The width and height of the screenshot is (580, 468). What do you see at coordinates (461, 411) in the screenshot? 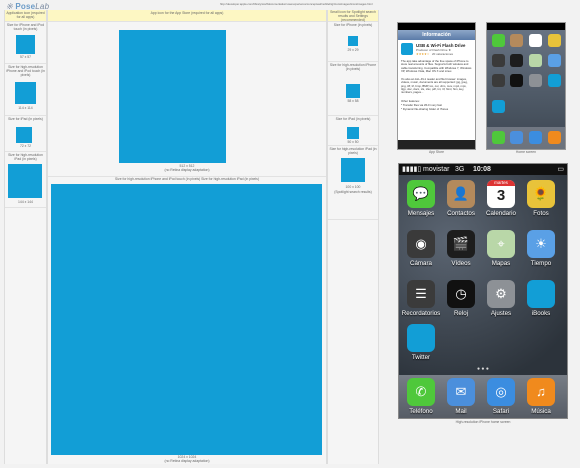
I see `dock-label: Mail` at bounding box center [461, 411].